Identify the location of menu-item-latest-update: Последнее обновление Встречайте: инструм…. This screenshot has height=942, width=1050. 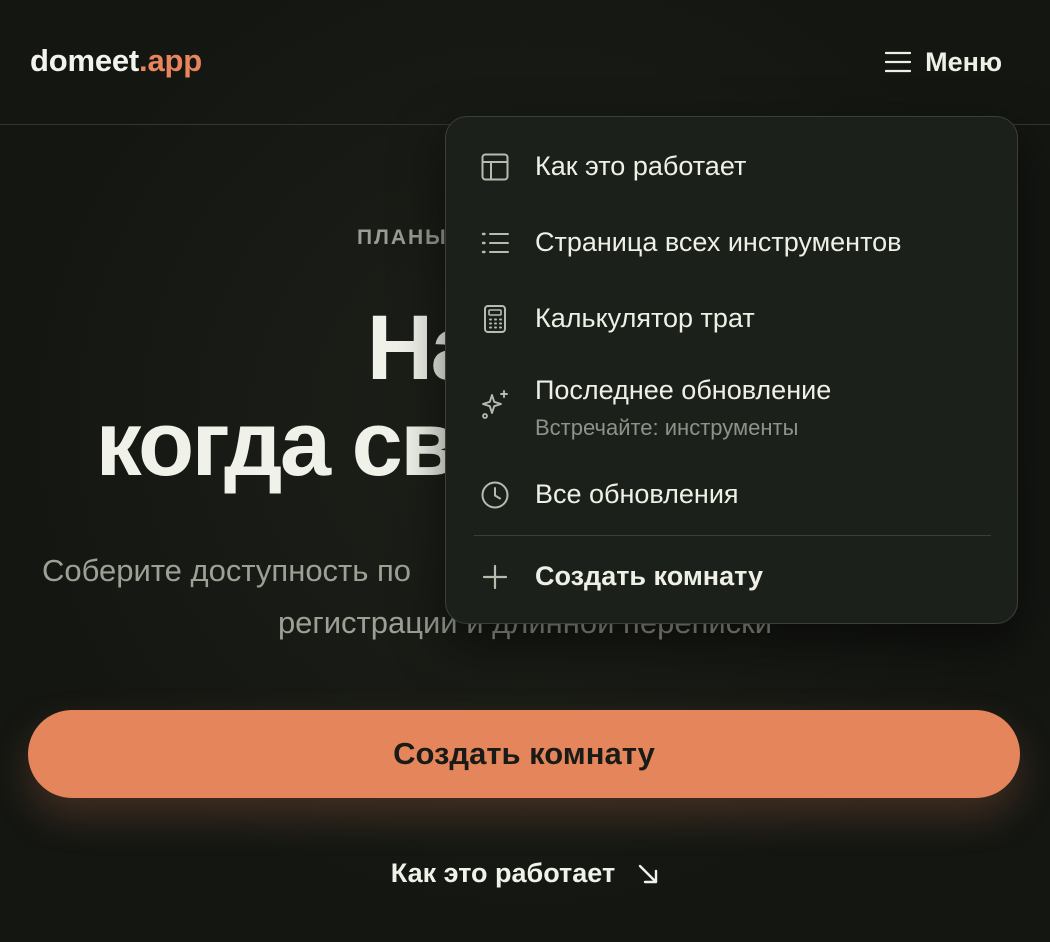
(731, 408).